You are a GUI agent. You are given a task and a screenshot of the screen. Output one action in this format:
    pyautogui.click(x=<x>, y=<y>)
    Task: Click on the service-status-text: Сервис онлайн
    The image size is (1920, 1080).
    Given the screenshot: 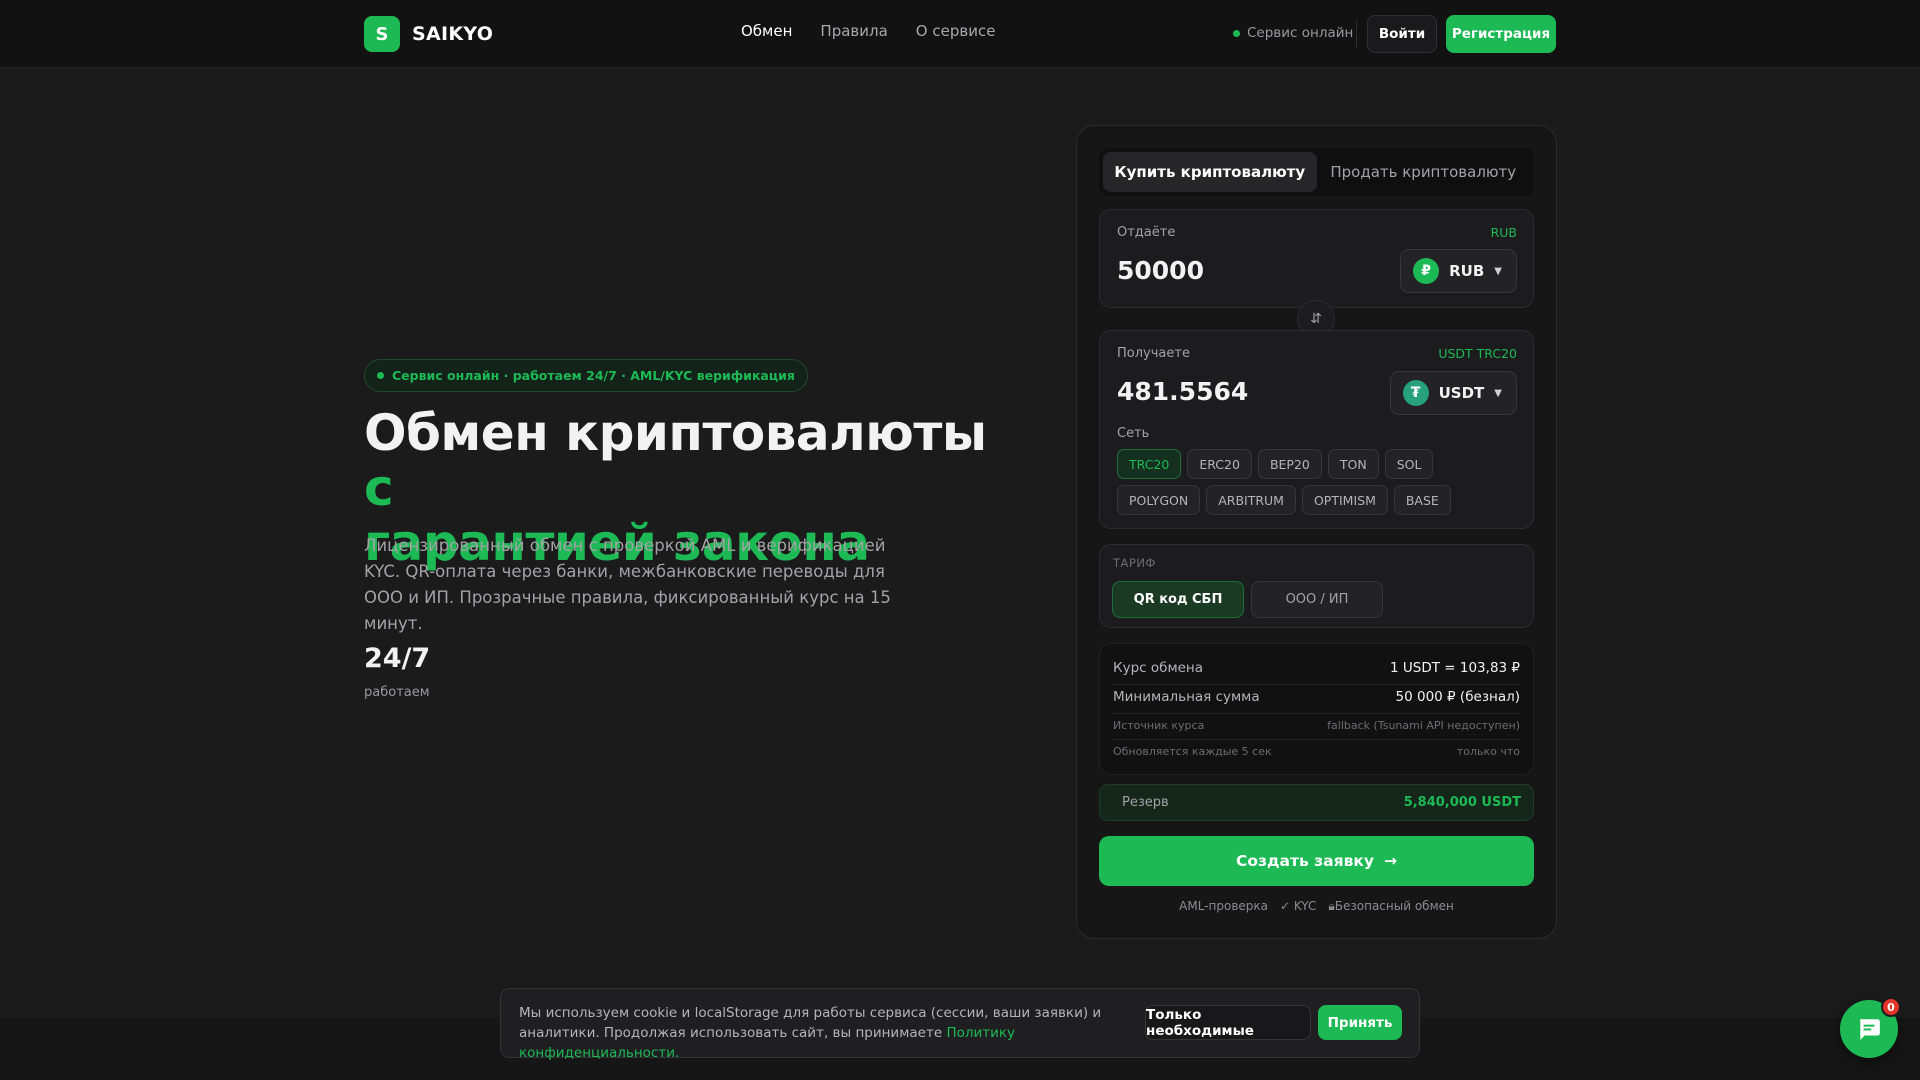 What is the action you would take?
    pyautogui.click(x=1300, y=33)
    